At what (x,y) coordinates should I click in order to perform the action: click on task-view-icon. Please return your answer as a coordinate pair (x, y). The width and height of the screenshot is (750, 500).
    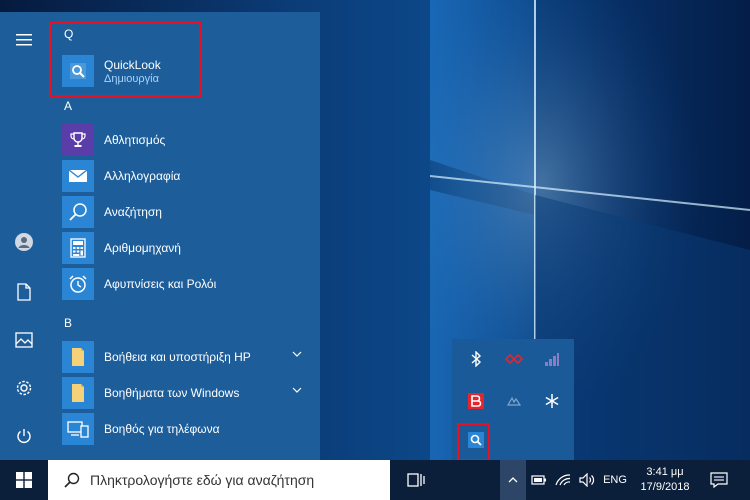
    Looking at the image, I should click on (416, 480).